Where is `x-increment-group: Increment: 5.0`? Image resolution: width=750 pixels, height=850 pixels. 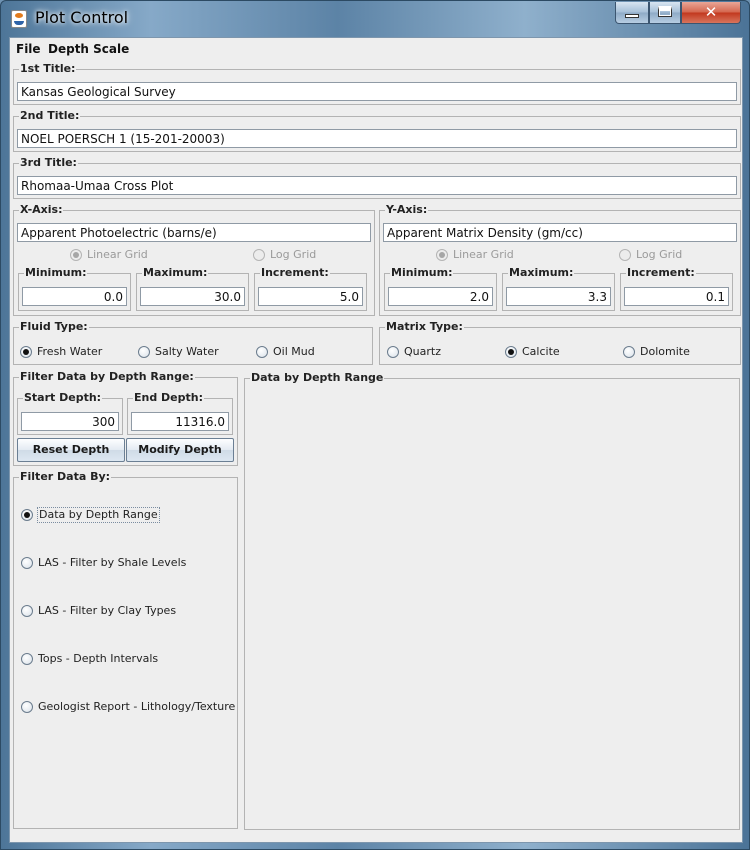
x-increment-group: Increment: 5.0 is located at coordinates (310, 288).